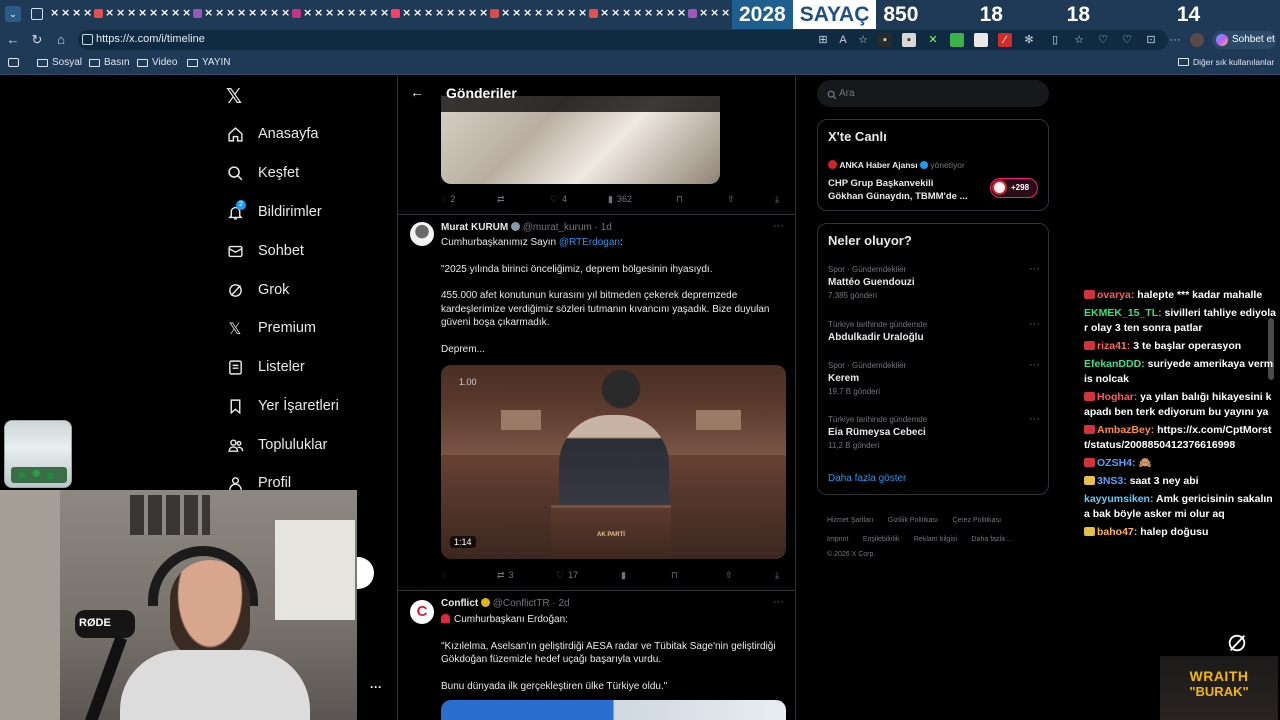 Image resolution: width=1280 pixels, height=720 pixels. Describe the element at coordinates (603, 227) in the screenshot. I see `post-time: · 1d` at that location.